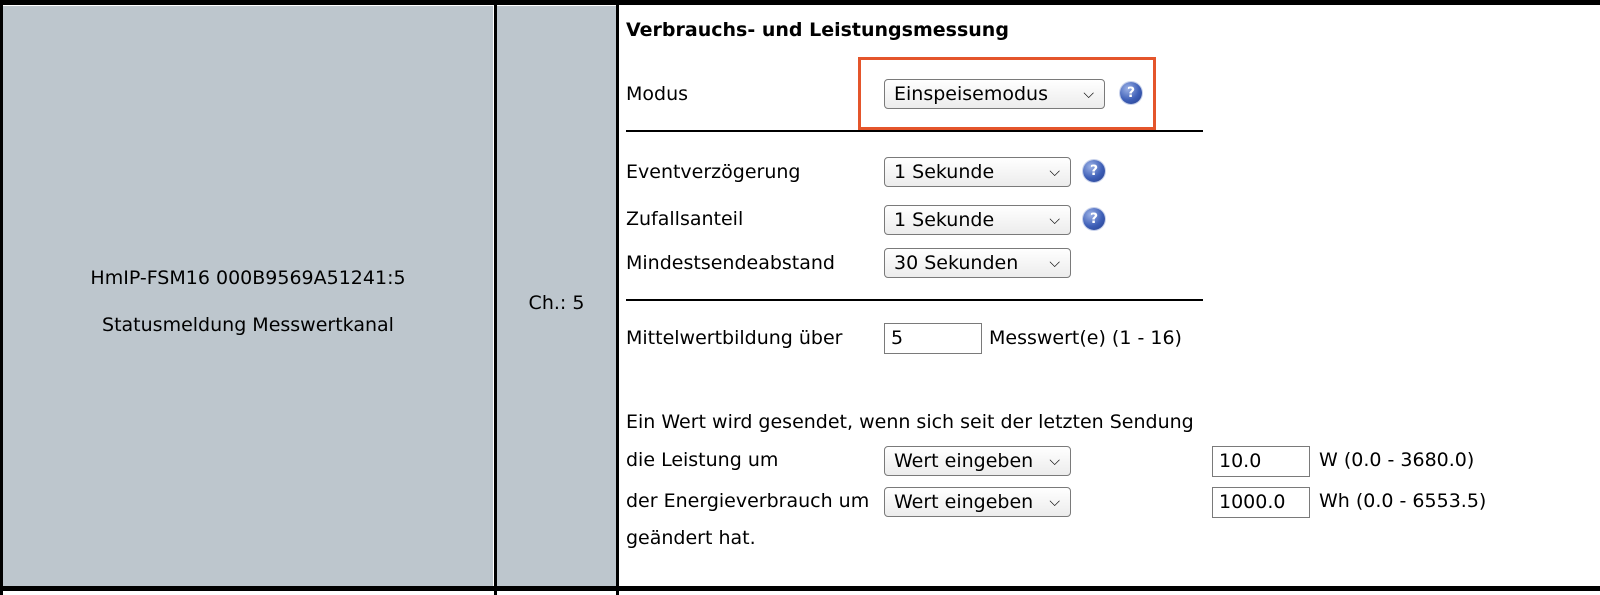  Describe the element at coordinates (944, 172) in the screenshot. I see `event-delay-select-value: 1 Sekunde` at that location.